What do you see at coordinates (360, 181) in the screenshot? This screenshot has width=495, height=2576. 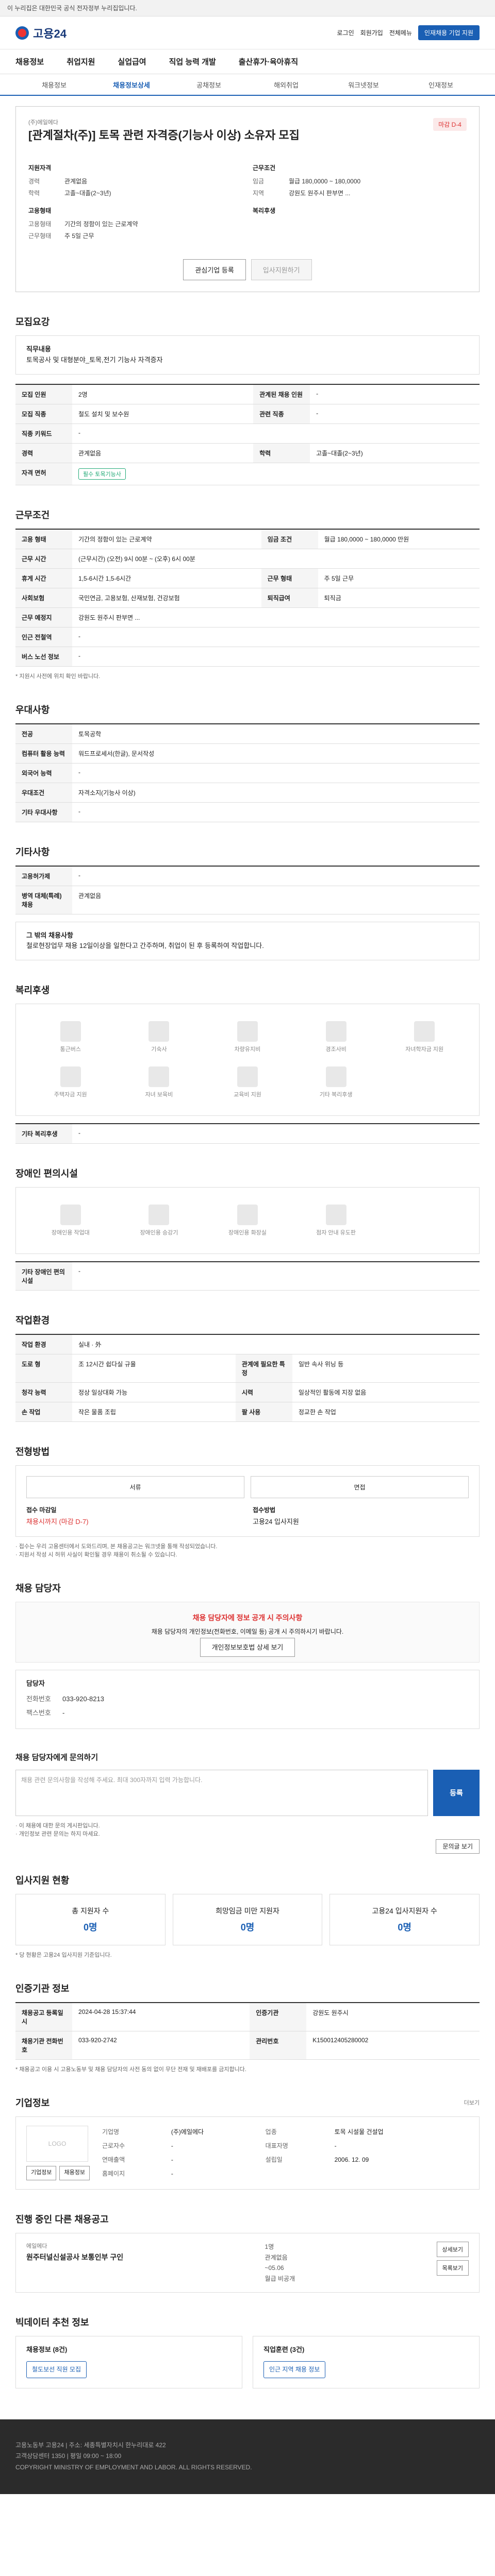 I see `div-element: 임금 월급 180,0000 ~ 180,0000` at bounding box center [360, 181].